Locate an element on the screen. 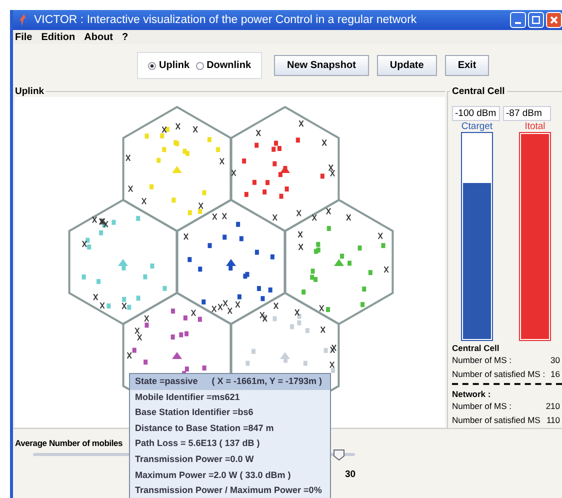  menu-item: File is located at coordinates (23, 37).